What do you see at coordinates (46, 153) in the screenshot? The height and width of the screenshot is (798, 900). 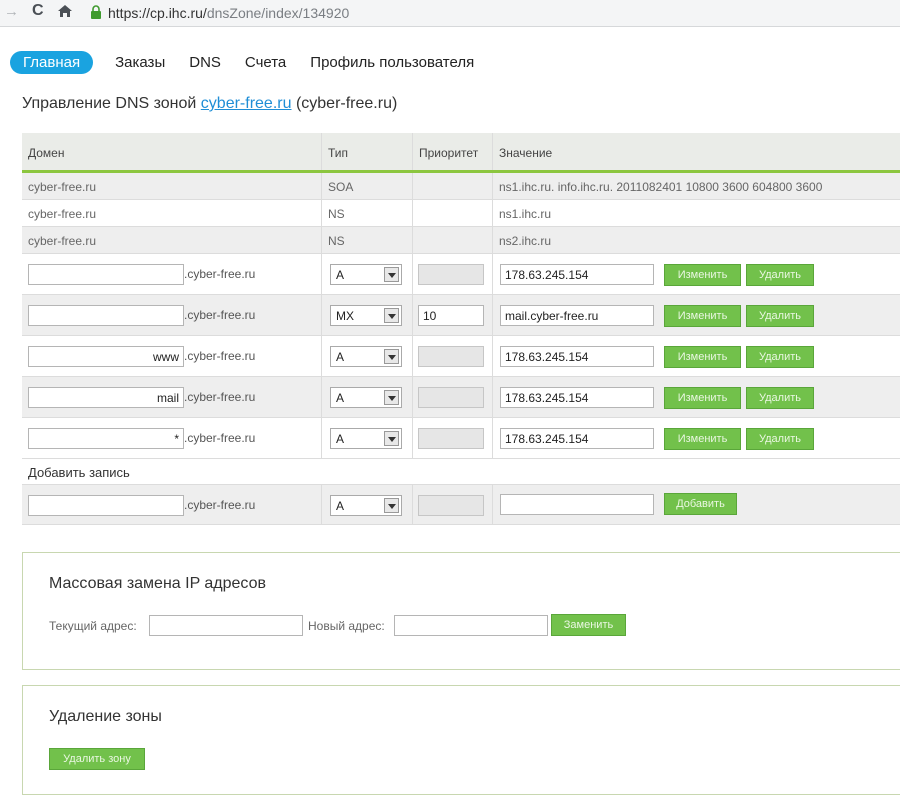 I see `header-domain: Домен` at bounding box center [46, 153].